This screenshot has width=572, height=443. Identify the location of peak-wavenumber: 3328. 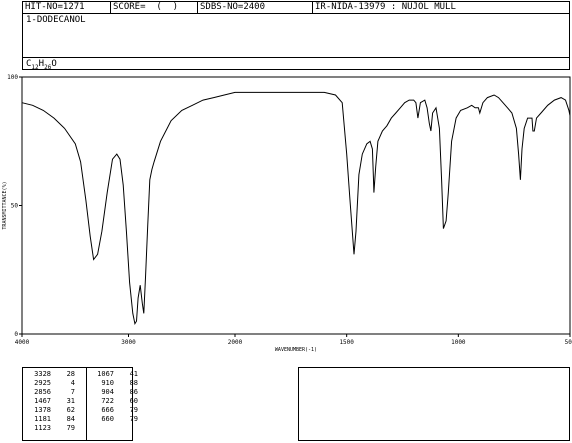
(42, 374).